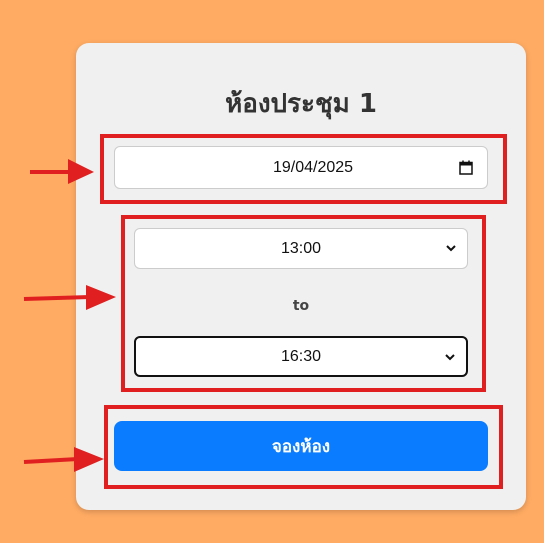 The height and width of the screenshot is (543, 544). I want to click on calendar-icon, so click(466, 167).